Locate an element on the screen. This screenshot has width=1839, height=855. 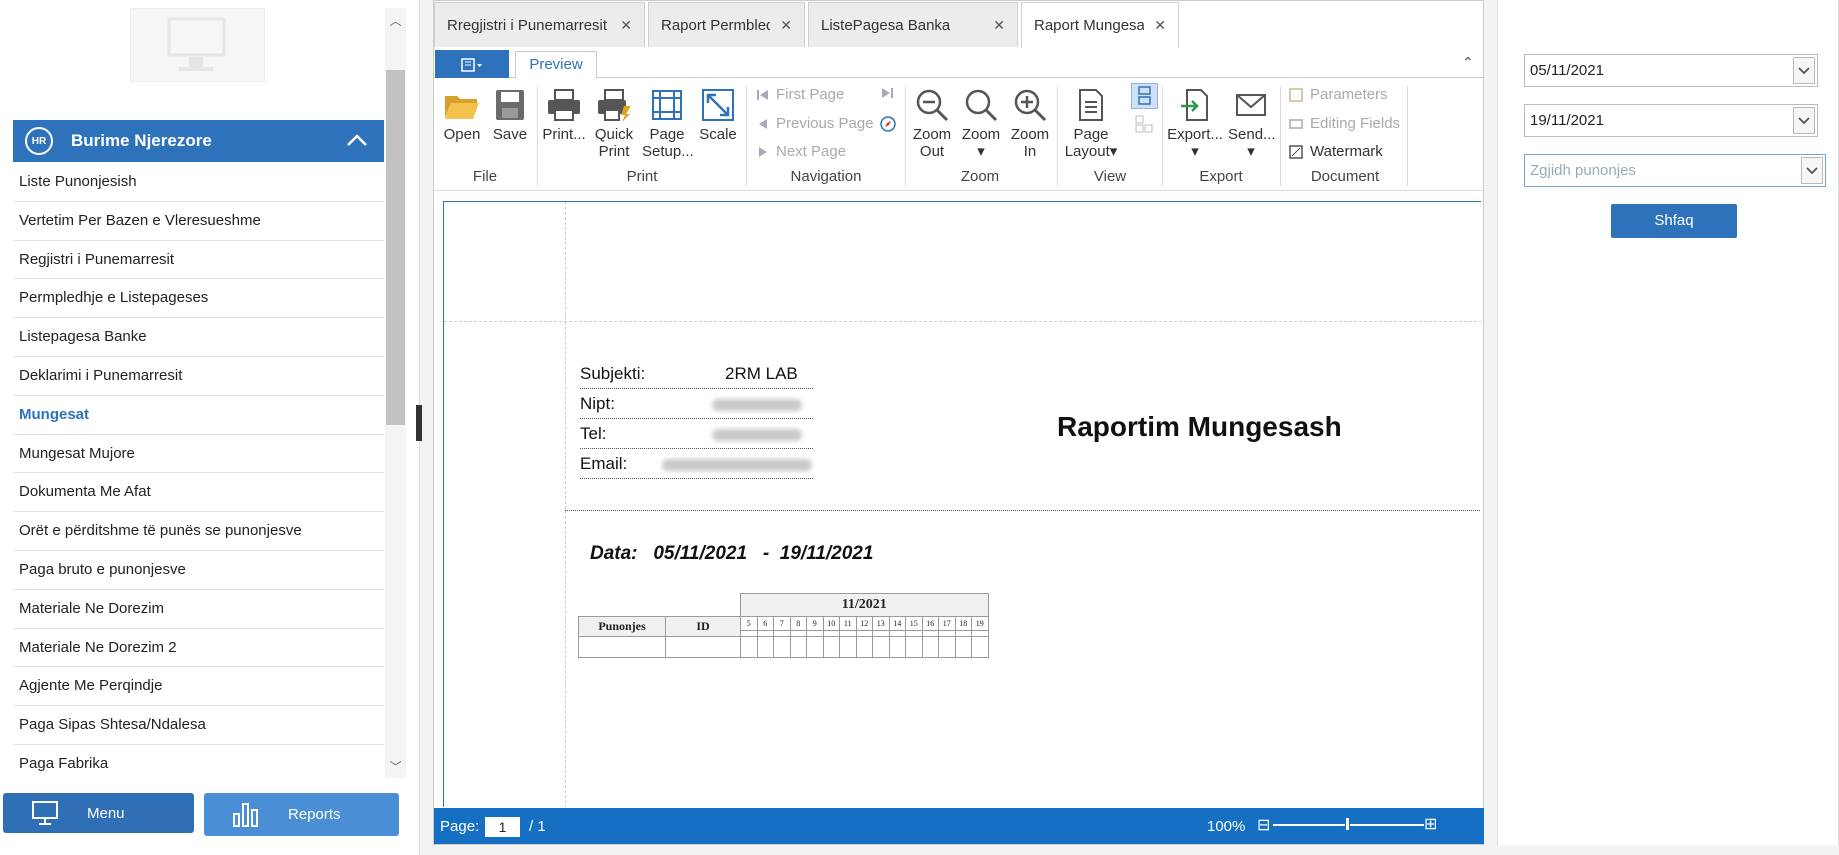
monitor-icon is located at coordinates (45, 813).